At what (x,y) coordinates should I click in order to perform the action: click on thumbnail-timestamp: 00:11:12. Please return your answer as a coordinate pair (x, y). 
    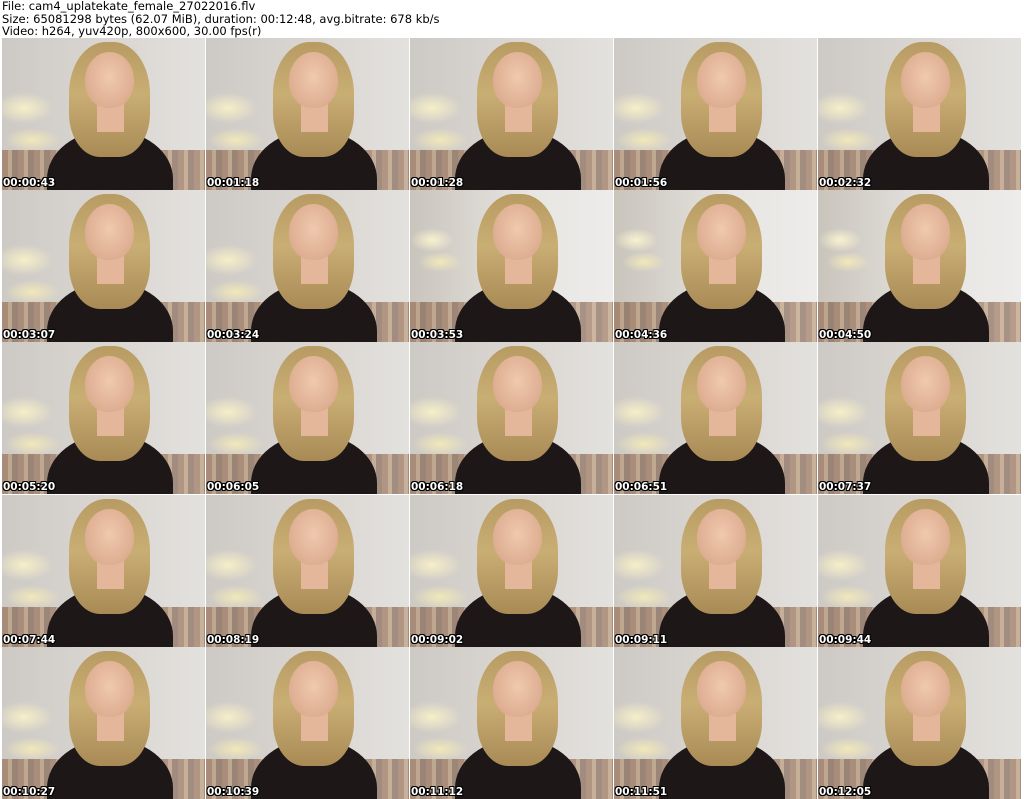
    Looking at the image, I should click on (437, 791).